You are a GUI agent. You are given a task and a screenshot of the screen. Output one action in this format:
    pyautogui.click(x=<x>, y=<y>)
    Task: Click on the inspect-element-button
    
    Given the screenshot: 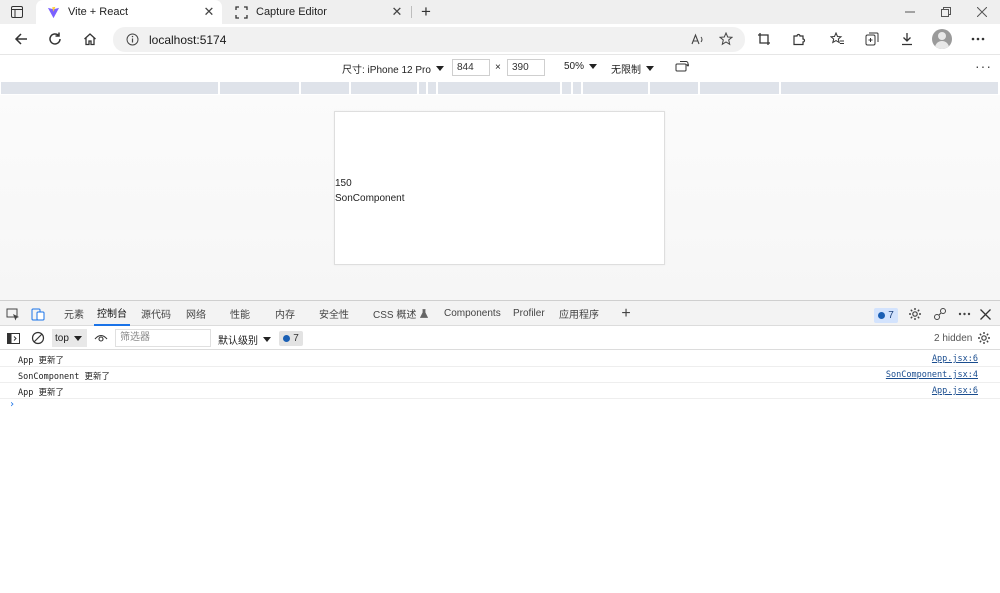 What is the action you would take?
    pyautogui.click(x=13, y=314)
    